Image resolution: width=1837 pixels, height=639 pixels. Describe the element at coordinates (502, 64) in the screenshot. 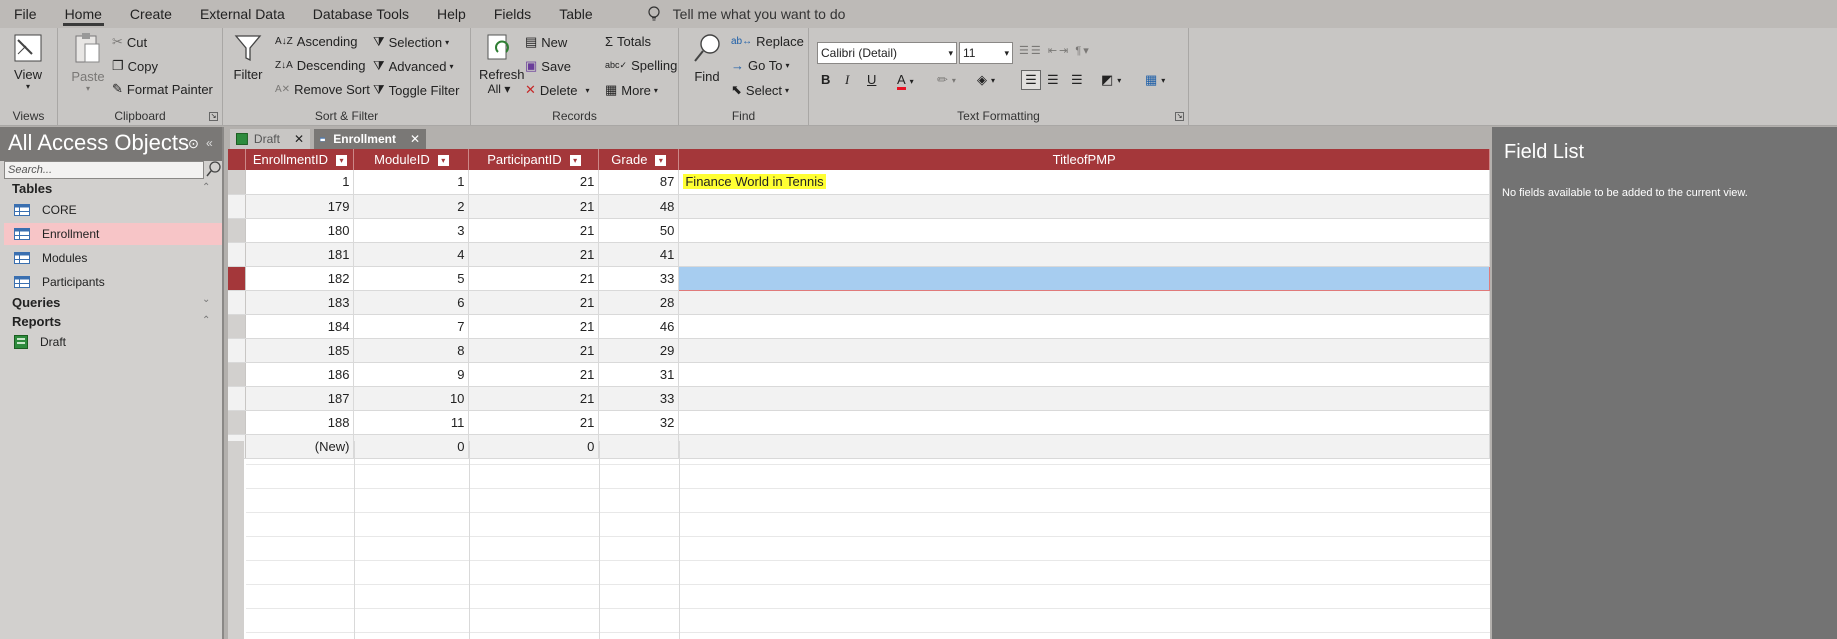

I see `refresh-all-button: Refresh All ▾` at that location.